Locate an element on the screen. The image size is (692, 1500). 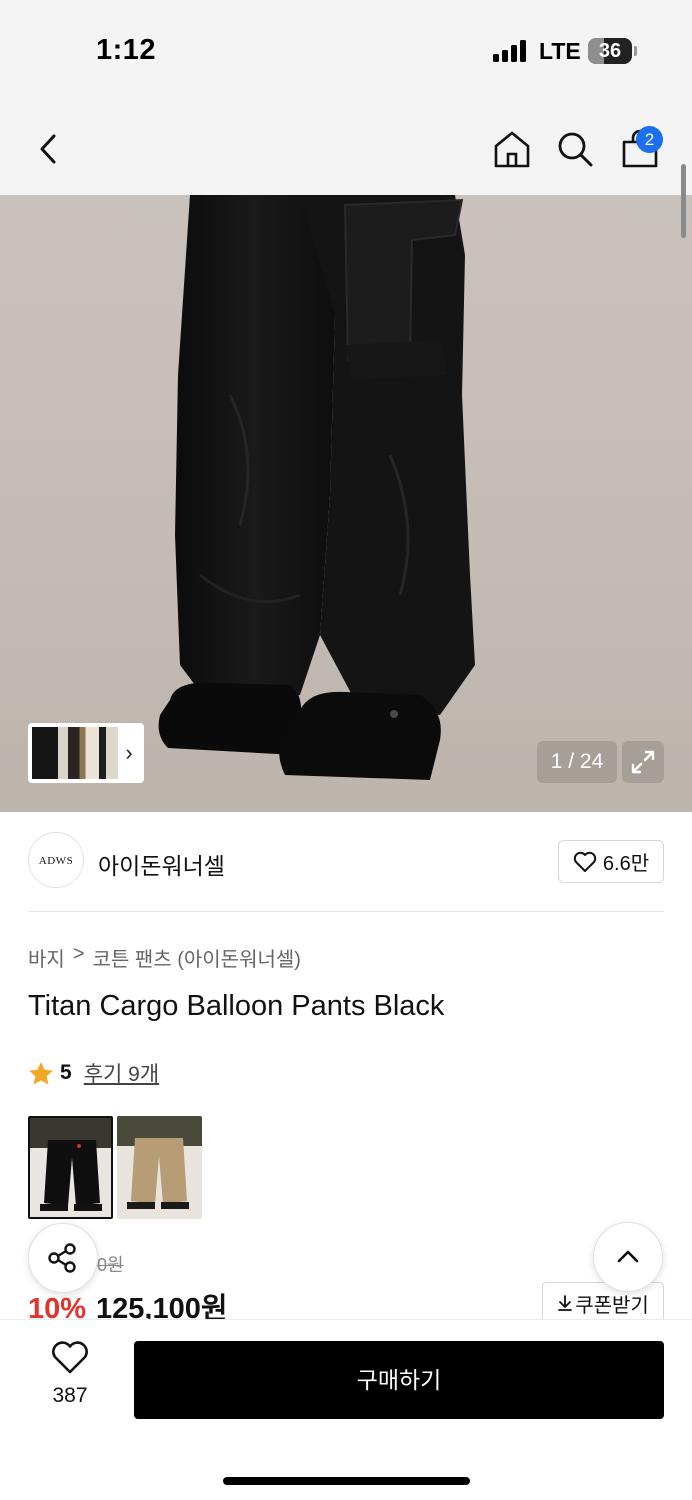
share-button is located at coordinates (63, 1258).